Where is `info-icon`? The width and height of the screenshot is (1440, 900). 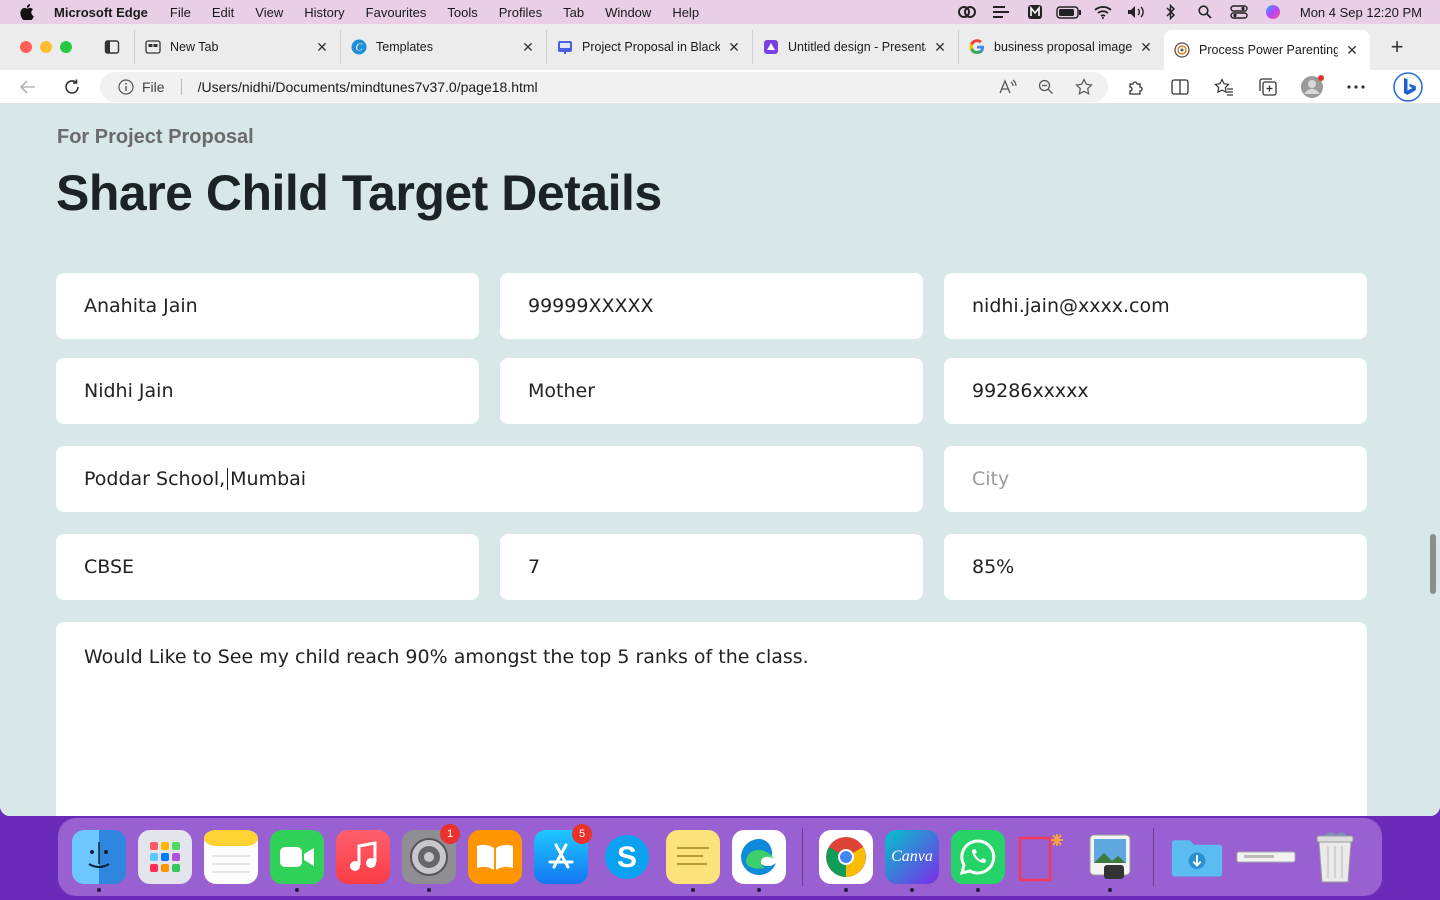
info-icon is located at coordinates (126, 87).